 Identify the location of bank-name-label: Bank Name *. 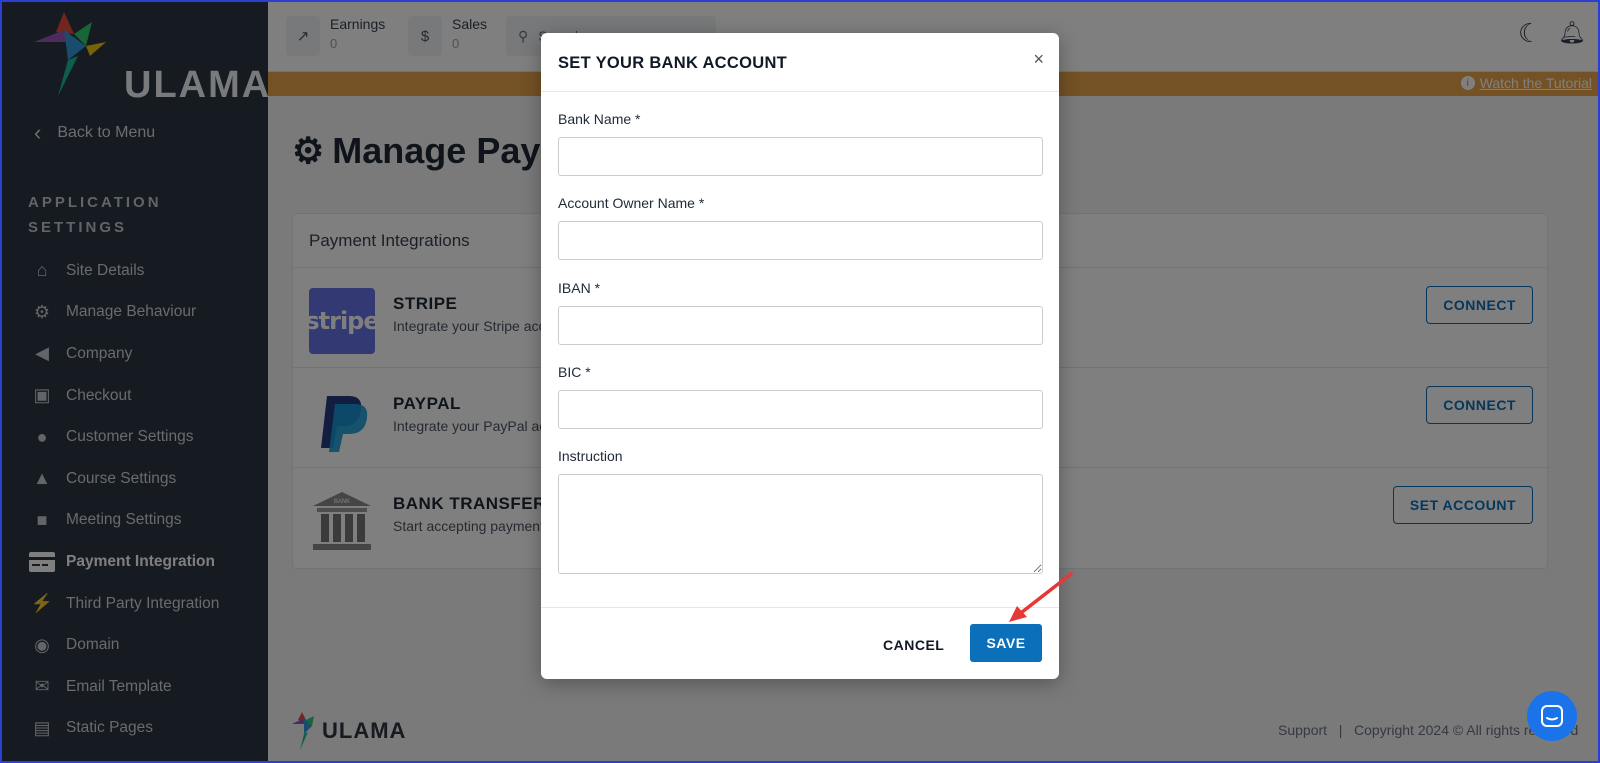
(599, 119).